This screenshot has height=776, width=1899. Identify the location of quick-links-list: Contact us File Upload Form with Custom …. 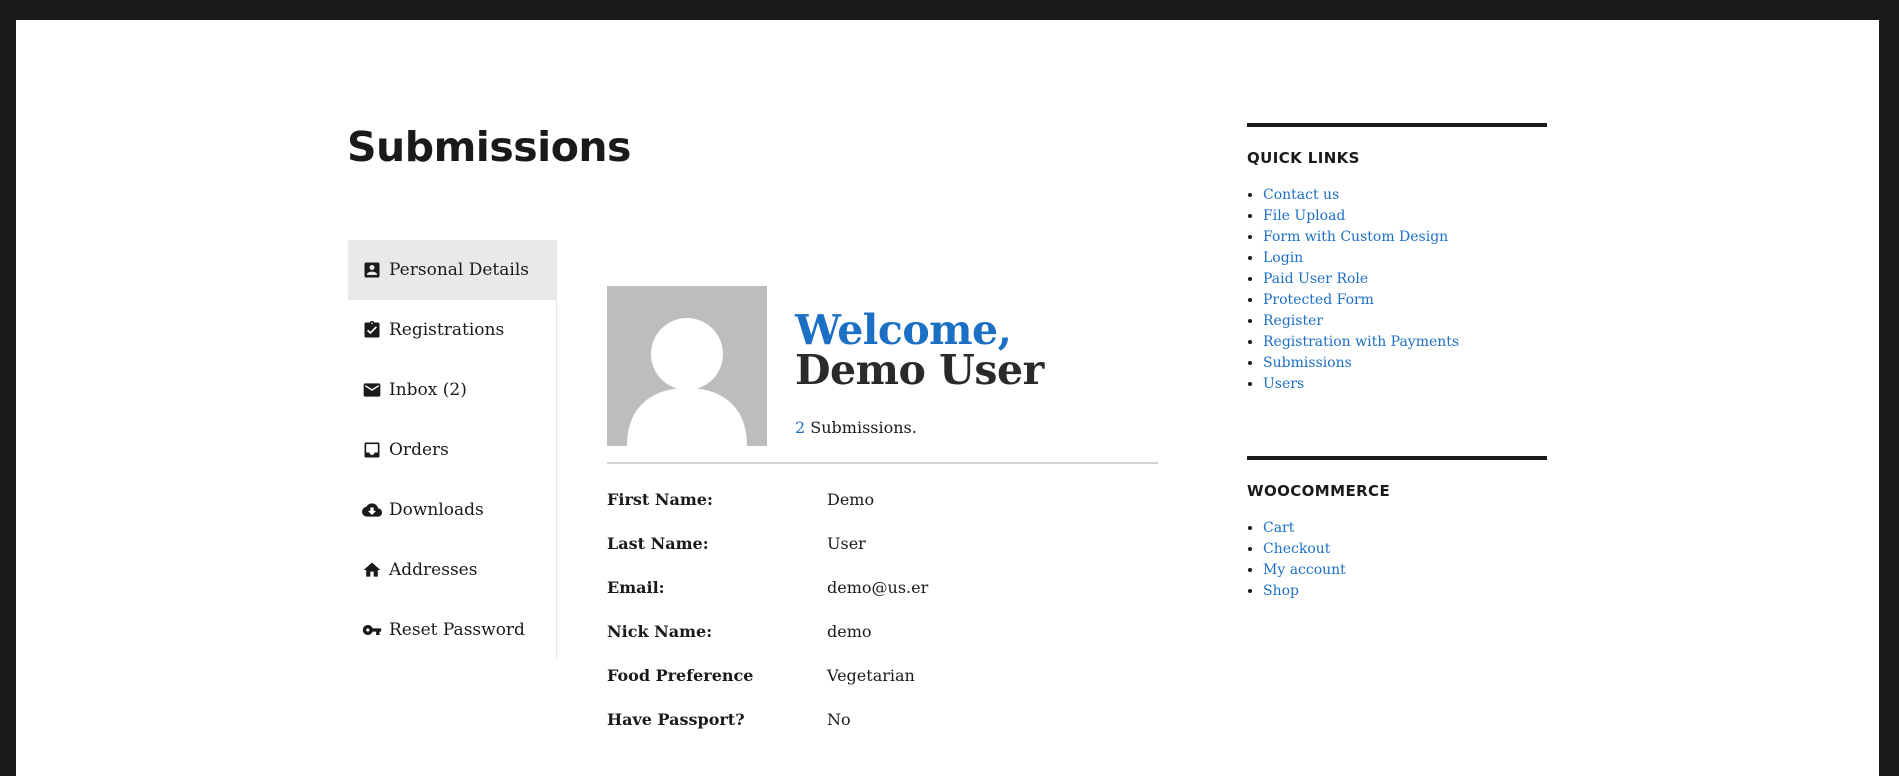
(1397, 290).